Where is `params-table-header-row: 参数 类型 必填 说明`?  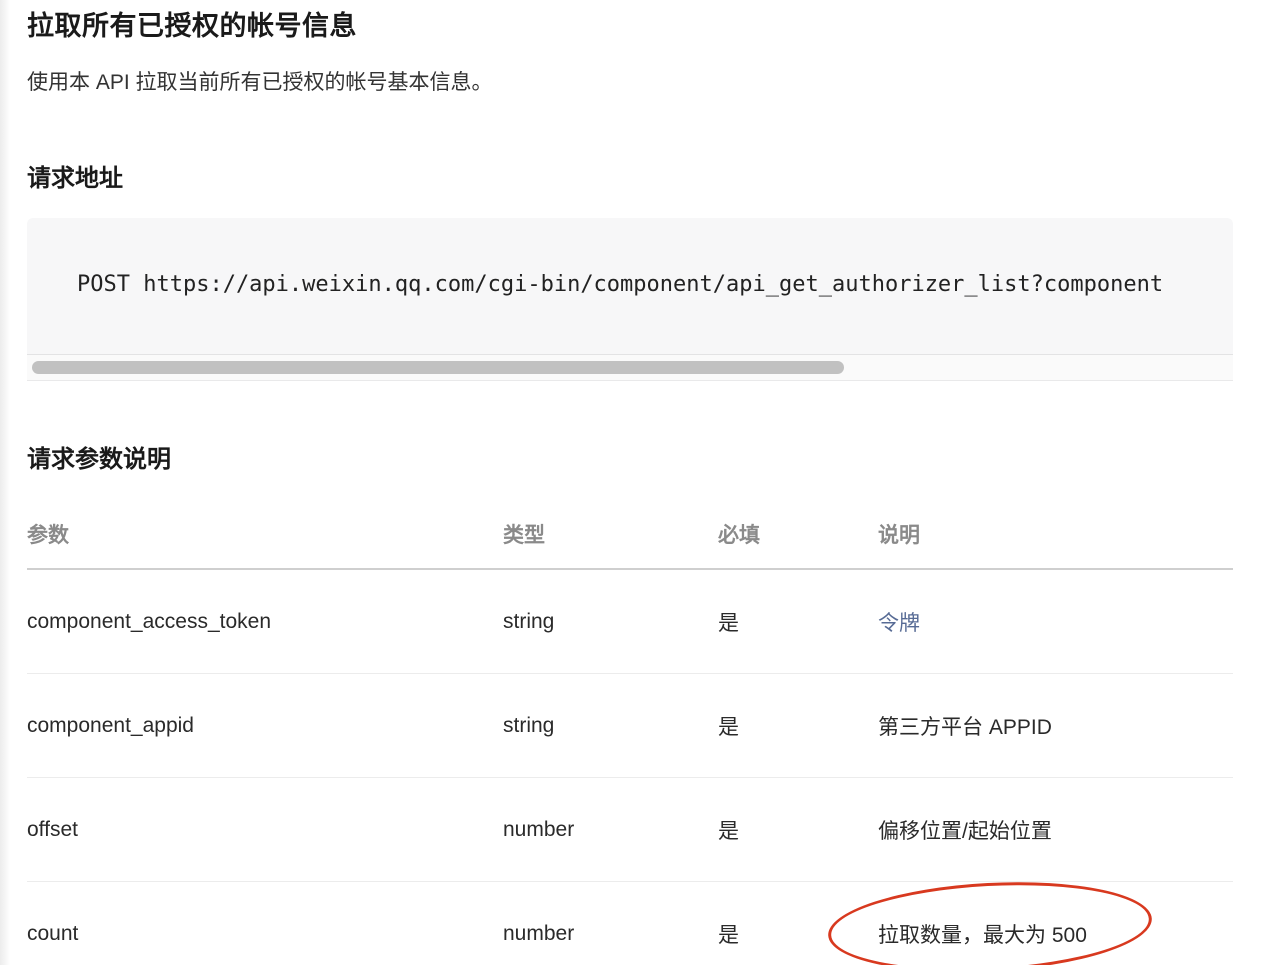 params-table-header-row: 参数 类型 必填 说明 is located at coordinates (630, 535).